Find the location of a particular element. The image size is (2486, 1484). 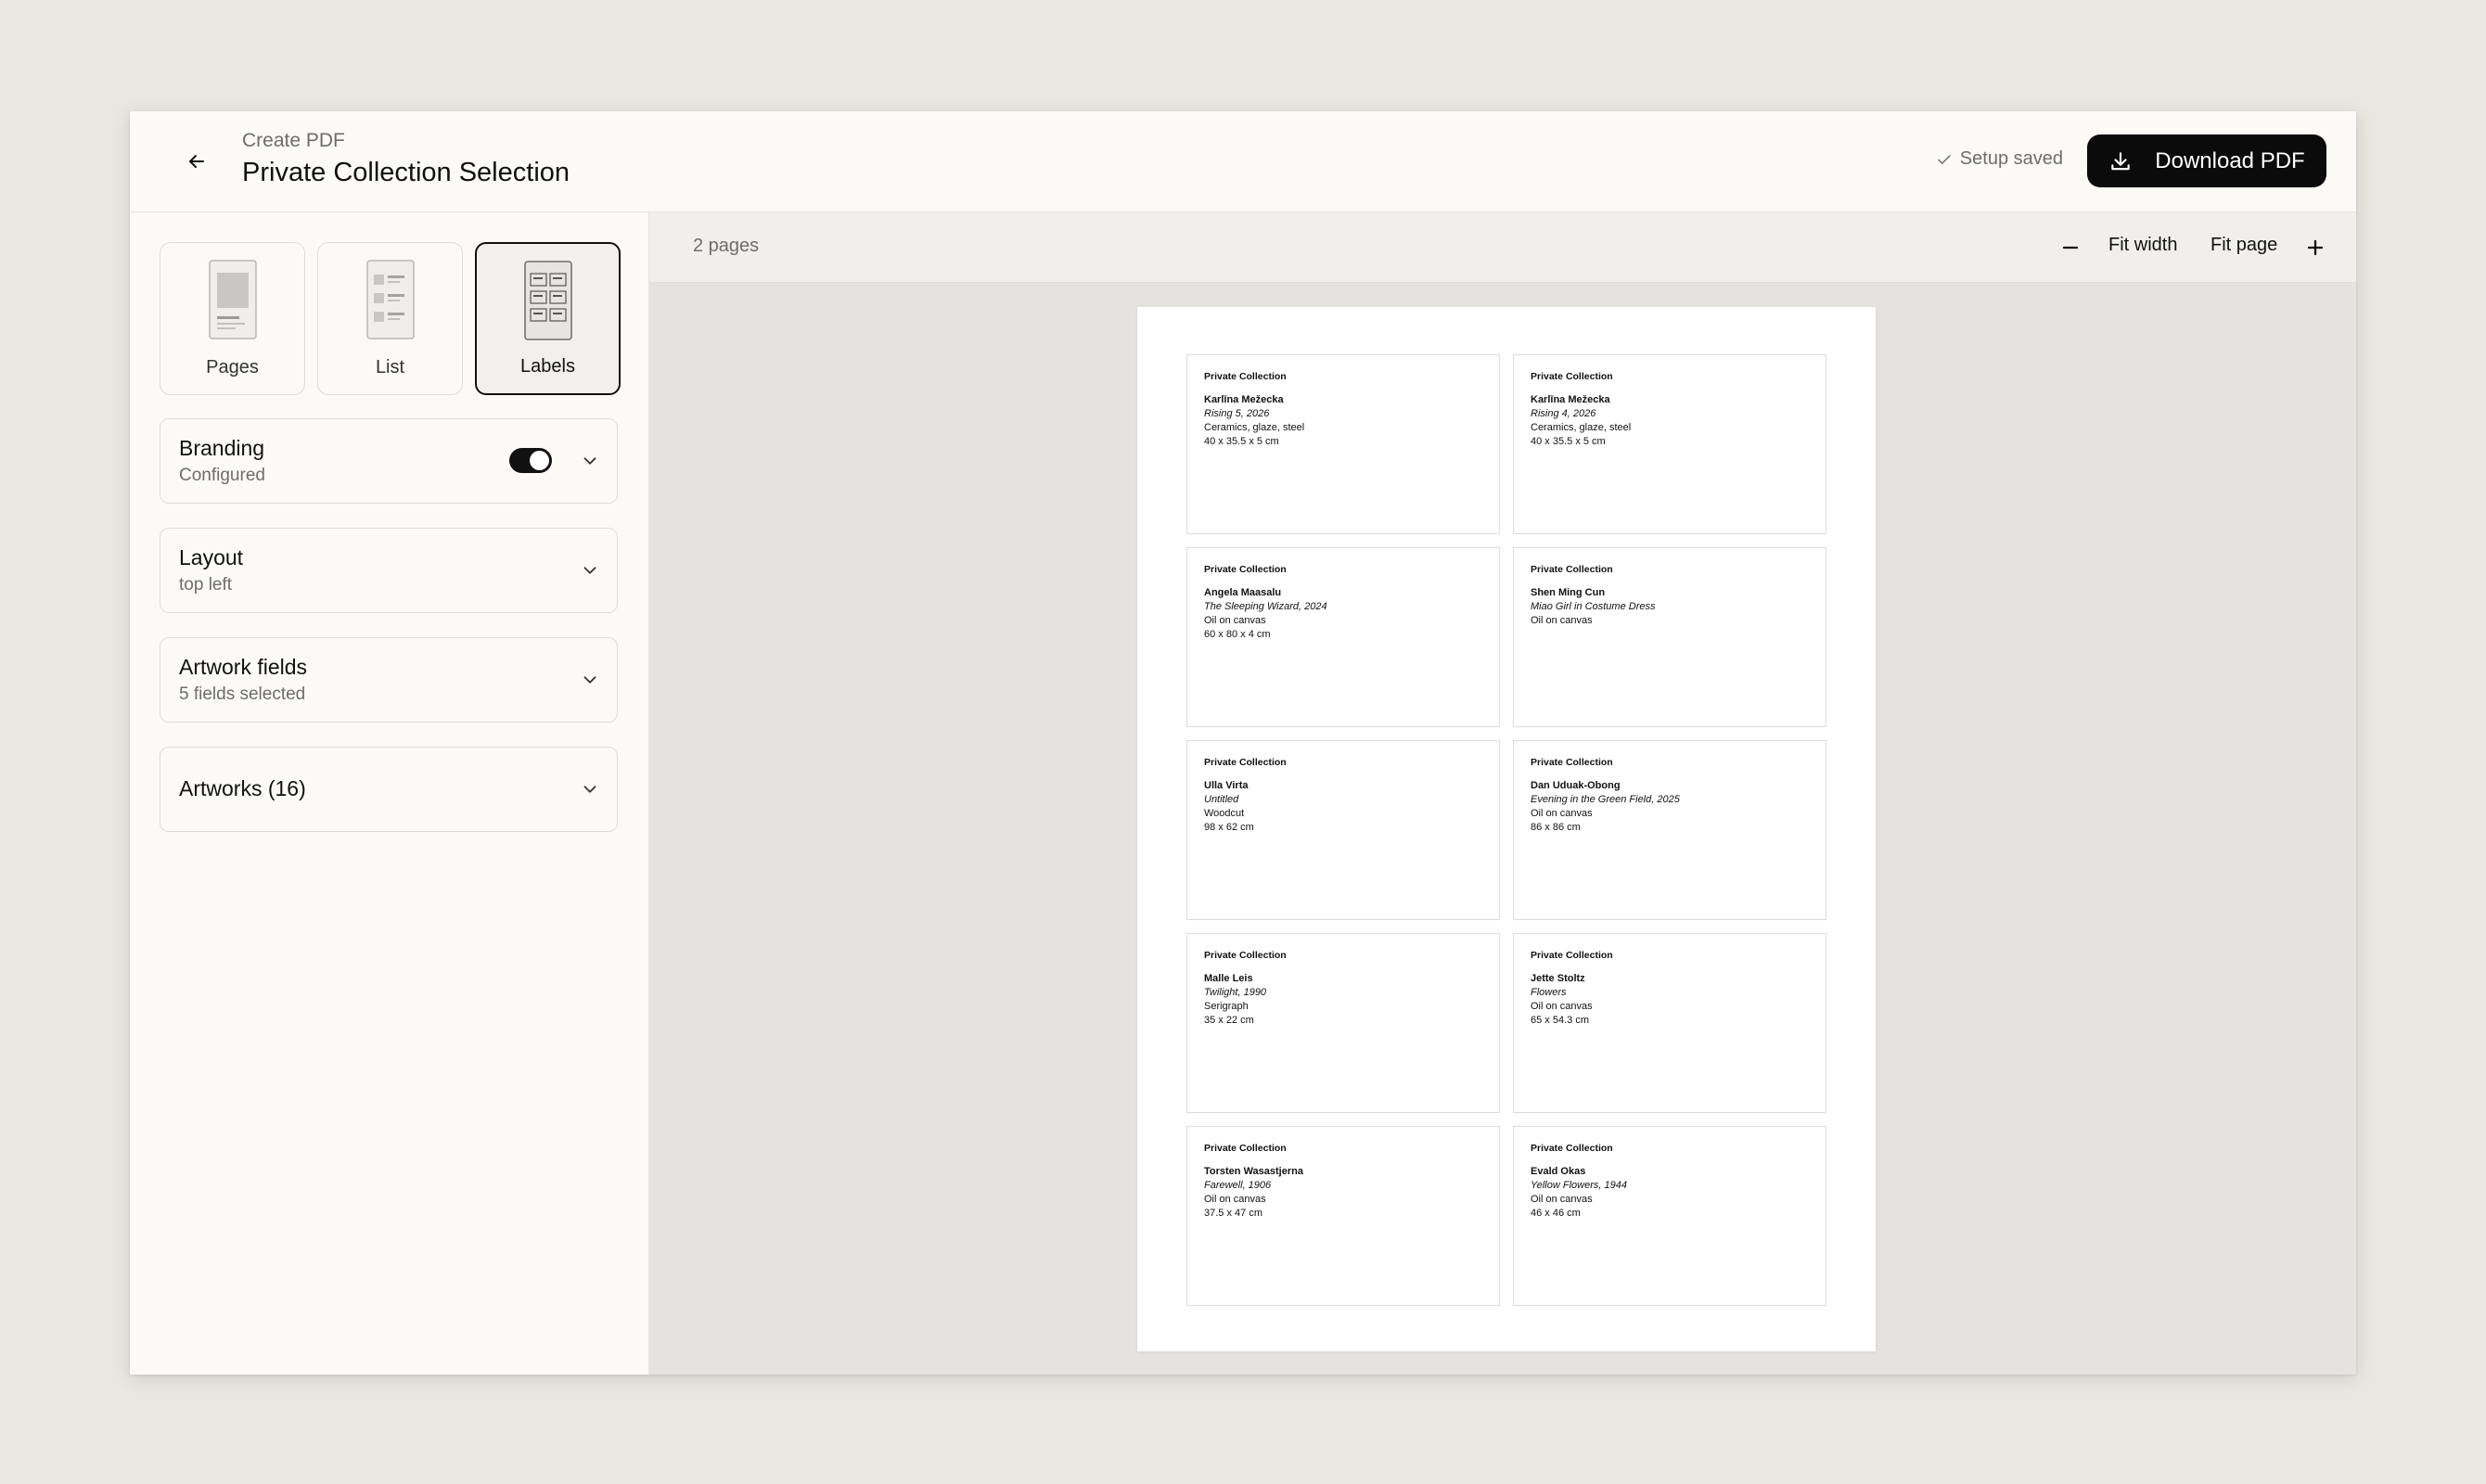

save-status: Setup saved is located at coordinates (1999, 159).